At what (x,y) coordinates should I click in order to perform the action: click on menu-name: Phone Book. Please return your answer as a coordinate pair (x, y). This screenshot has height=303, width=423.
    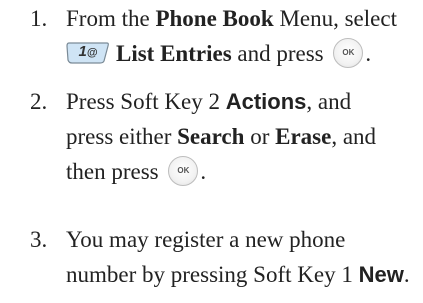
    Looking at the image, I should click on (214, 18).